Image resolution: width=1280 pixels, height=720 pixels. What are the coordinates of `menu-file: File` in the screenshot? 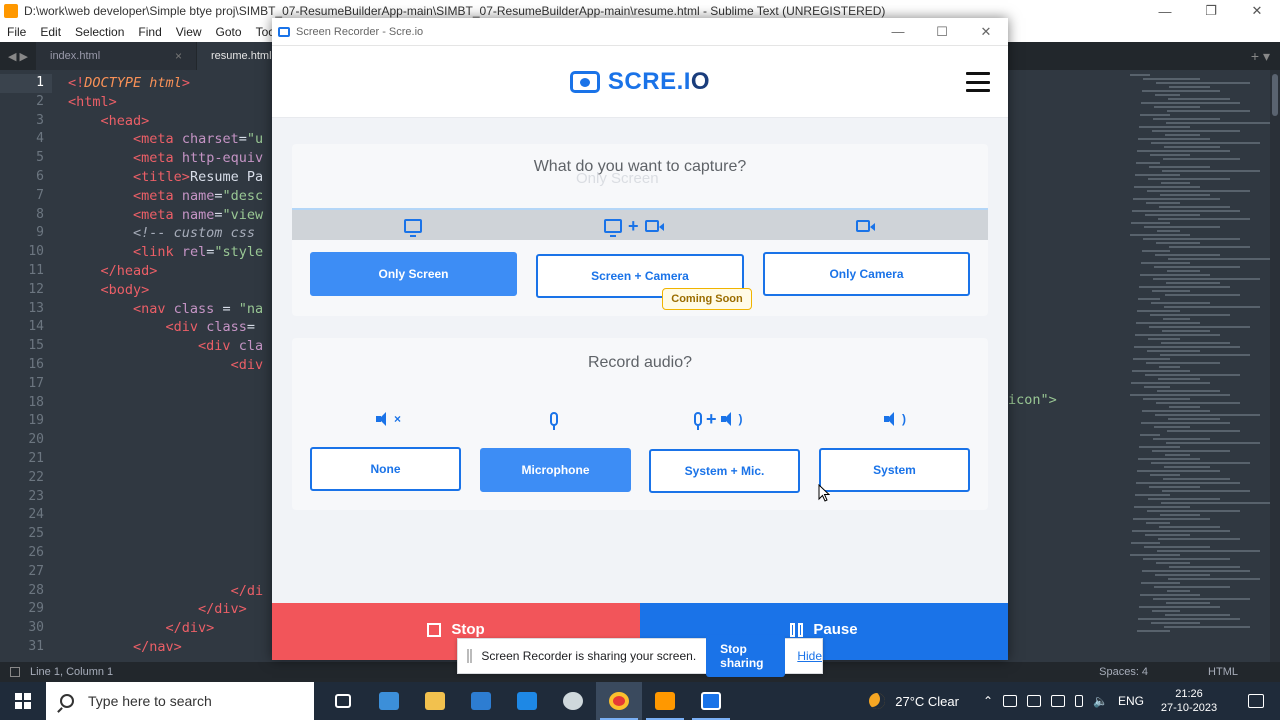 It's located at (16, 32).